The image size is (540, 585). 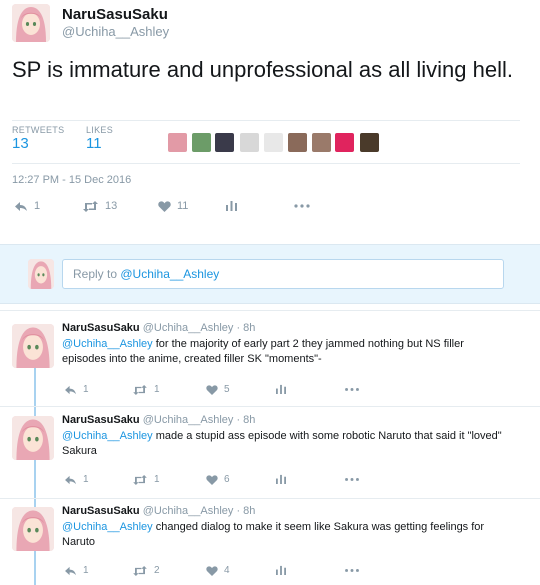 I want to click on reply-actions: 1 1 5, so click(x=212, y=391).